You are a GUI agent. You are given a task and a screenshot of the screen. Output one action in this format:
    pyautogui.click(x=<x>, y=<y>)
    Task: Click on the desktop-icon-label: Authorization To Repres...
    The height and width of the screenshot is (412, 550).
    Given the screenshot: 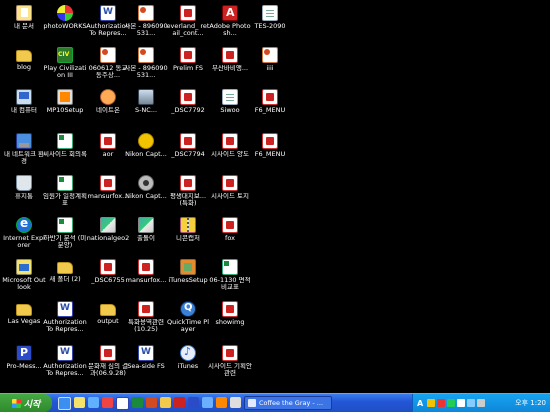 What is the action you would take?
    pyautogui.click(x=65, y=370)
    